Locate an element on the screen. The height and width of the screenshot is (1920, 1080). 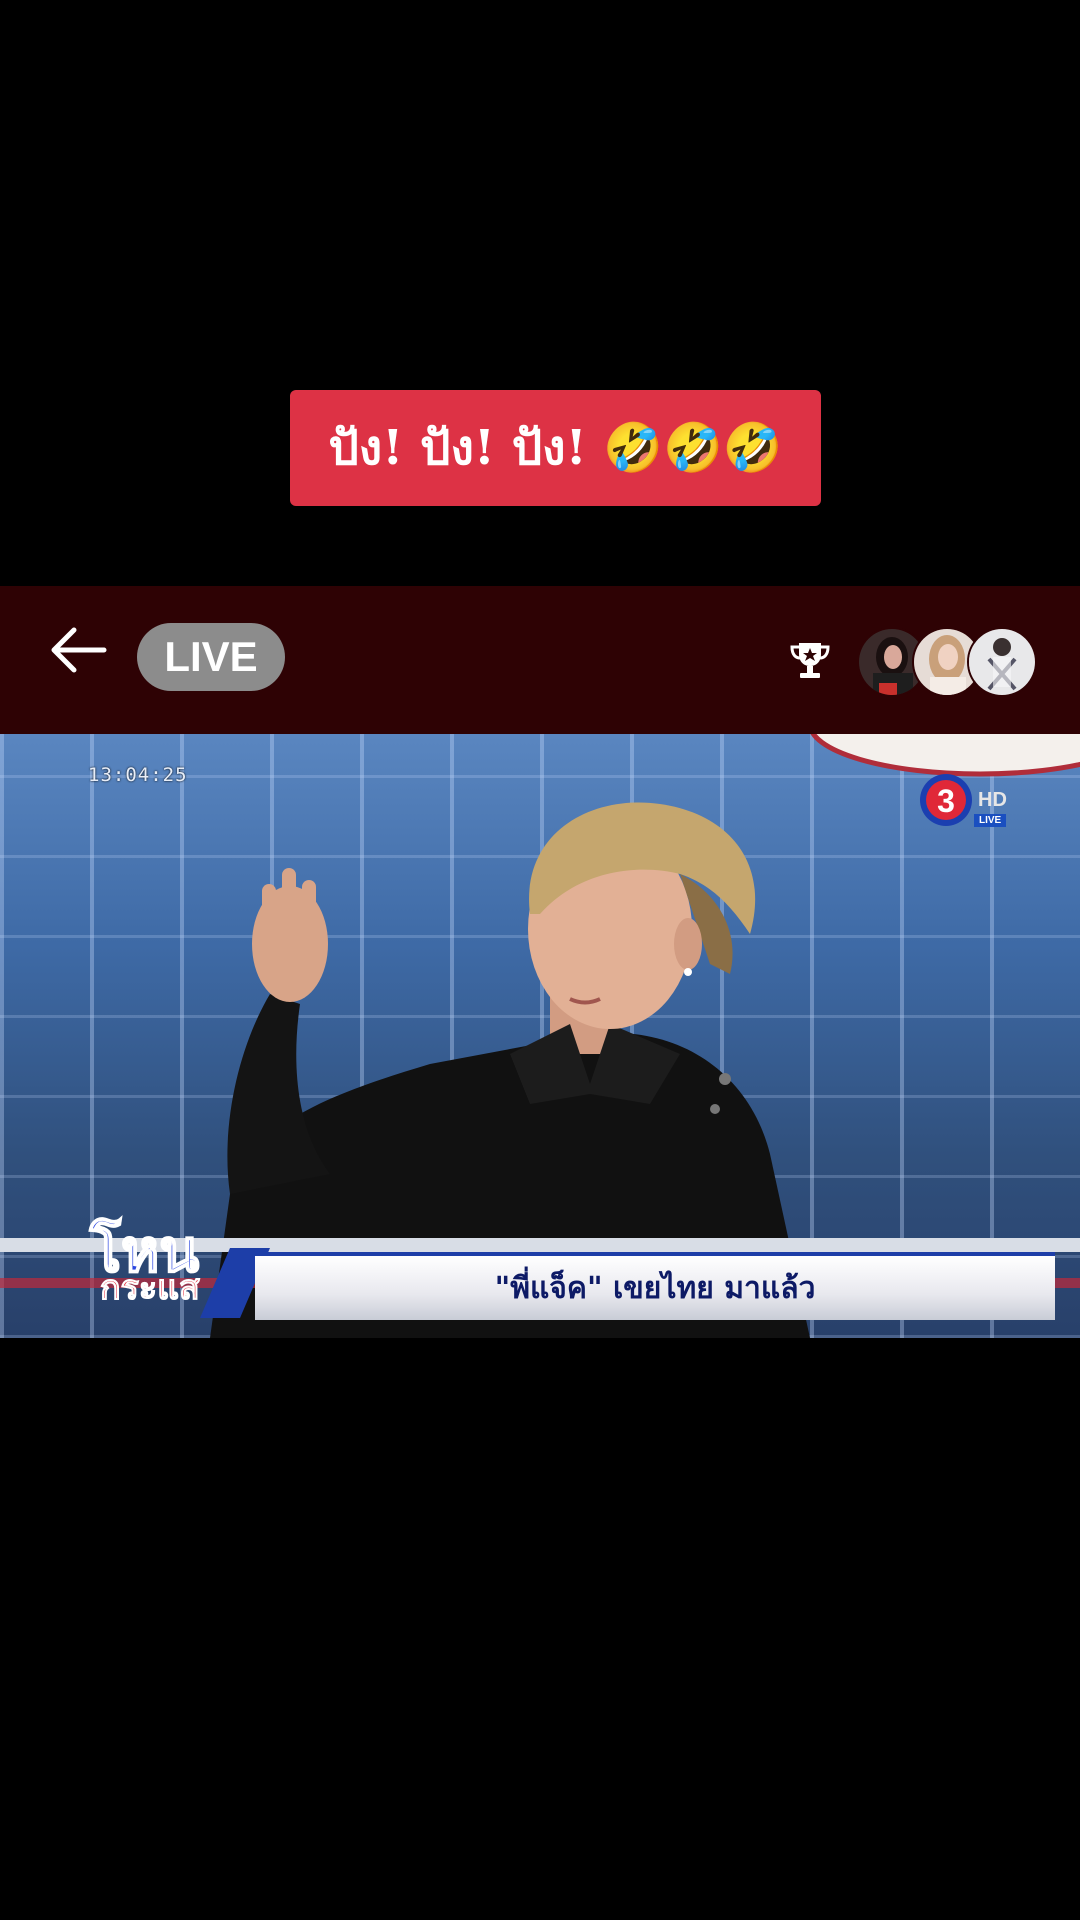
caption-sticker: ปัง! ปัง! ปัง! 🤣🤣🤣 is located at coordinates (555, 448).